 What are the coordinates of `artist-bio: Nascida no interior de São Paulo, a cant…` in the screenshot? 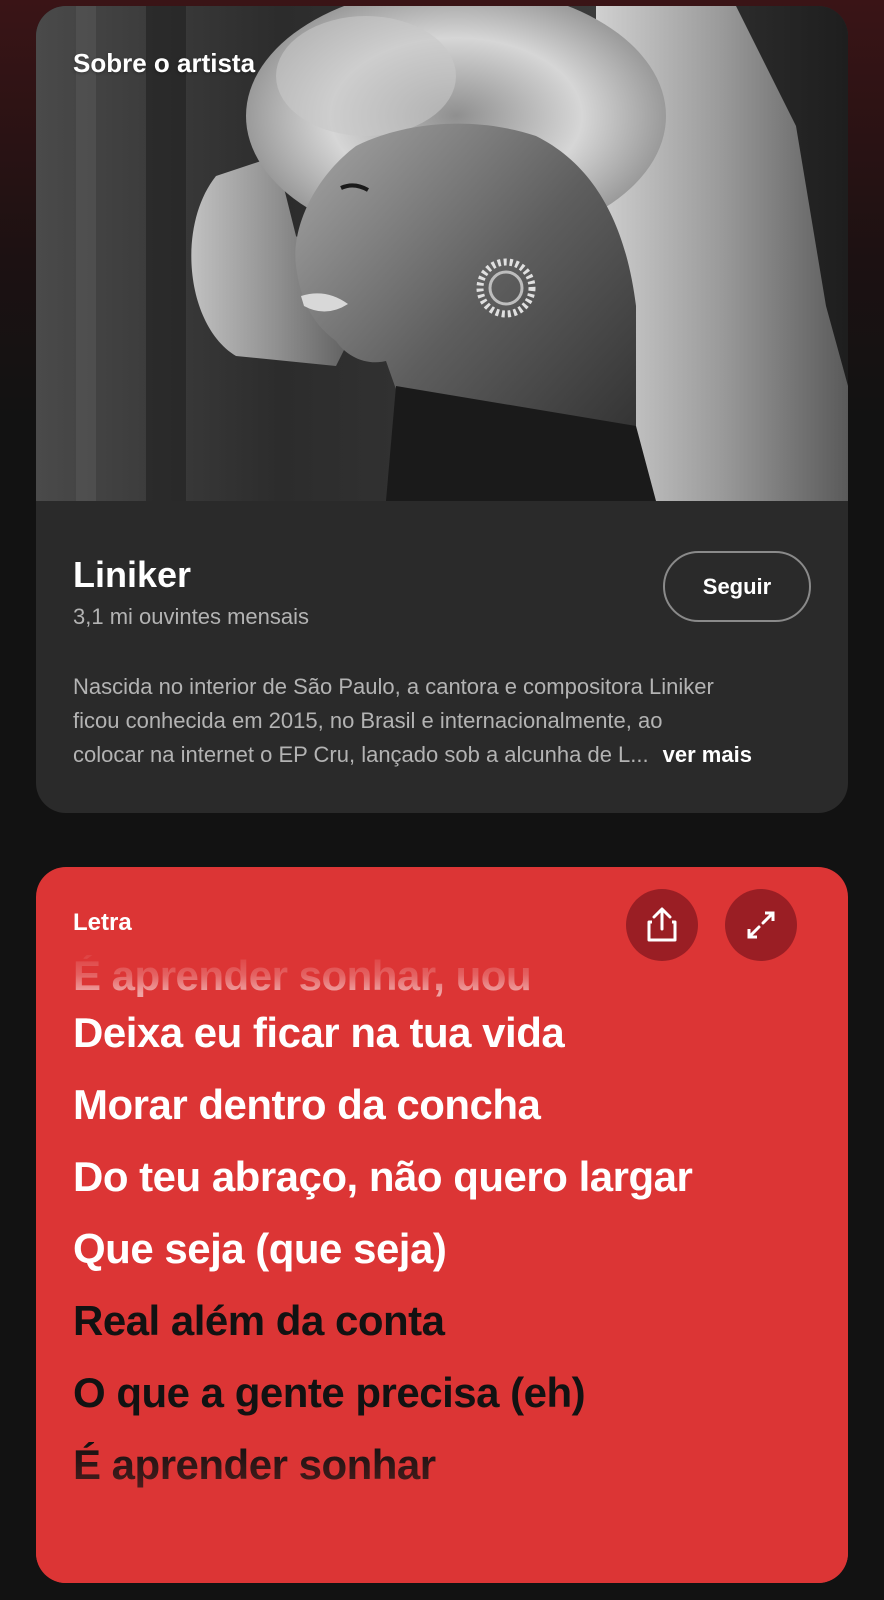 It's located at (444, 721).